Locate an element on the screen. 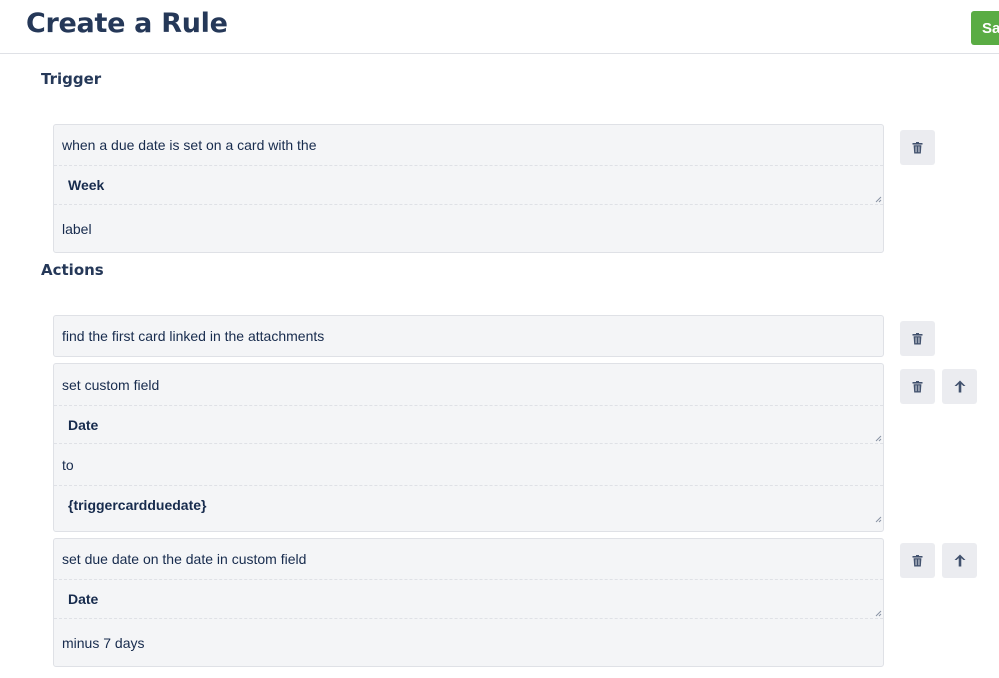 This screenshot has width=999, height=678. delete-trigger-button is located at coordinates (917, 147).